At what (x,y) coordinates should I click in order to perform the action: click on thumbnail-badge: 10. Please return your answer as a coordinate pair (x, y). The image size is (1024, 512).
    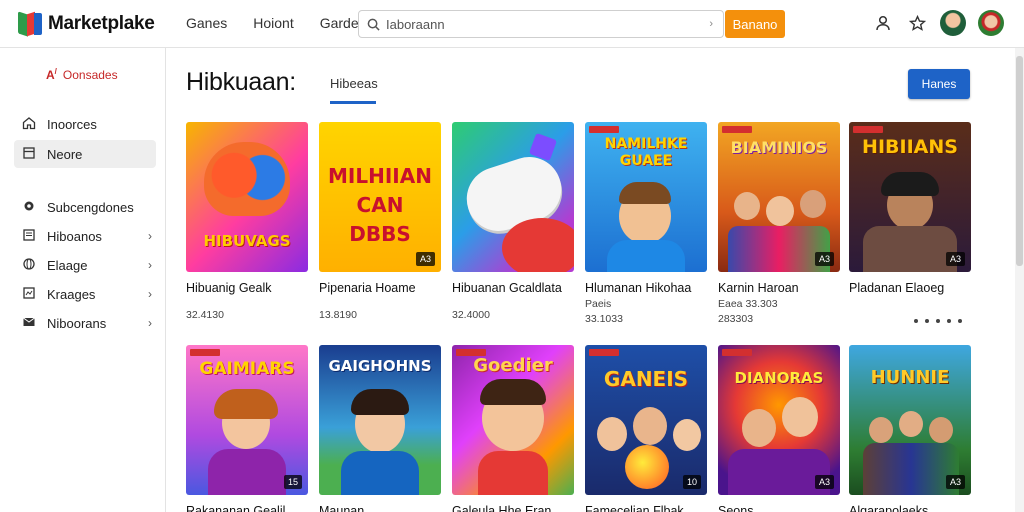
    Looking at the image, I should click on (691, 482).